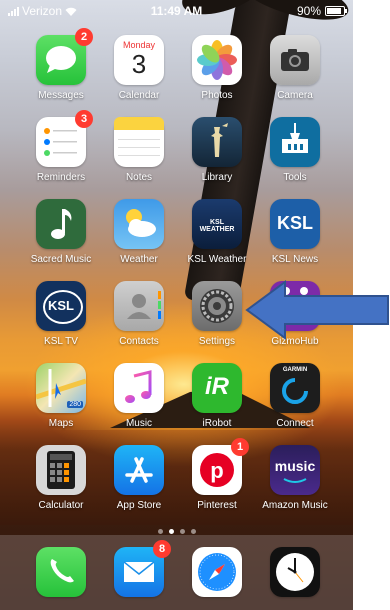  What do you see at coordinates (64, 138) in the screenshot?
I see `reminders-icon: 3` at bounding box center [64, 138].